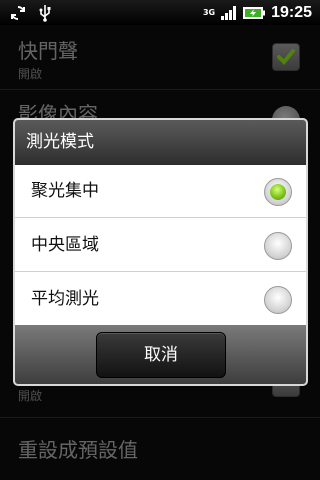  What do you see at coordinates (45, 13) in the screenshot?
I see `usb-icon` at bounding box center [45, 13].